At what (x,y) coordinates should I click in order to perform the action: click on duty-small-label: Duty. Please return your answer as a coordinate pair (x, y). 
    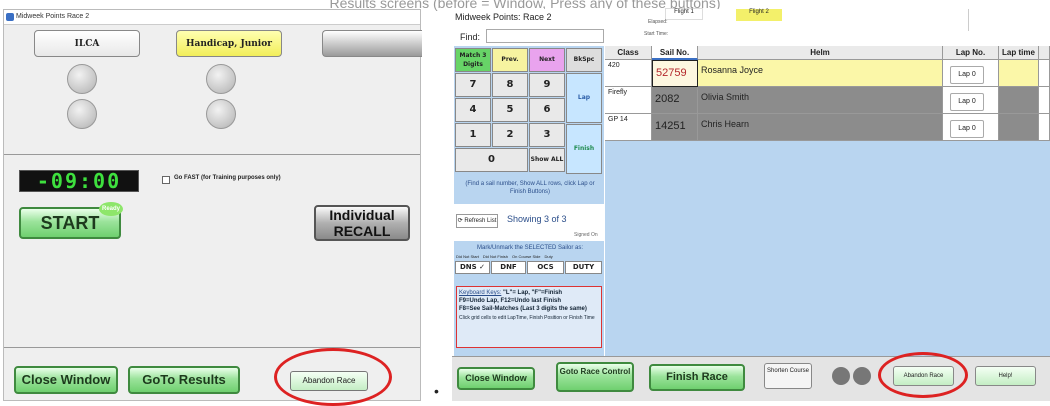
    Looking at the image, I should click on (548, 256).